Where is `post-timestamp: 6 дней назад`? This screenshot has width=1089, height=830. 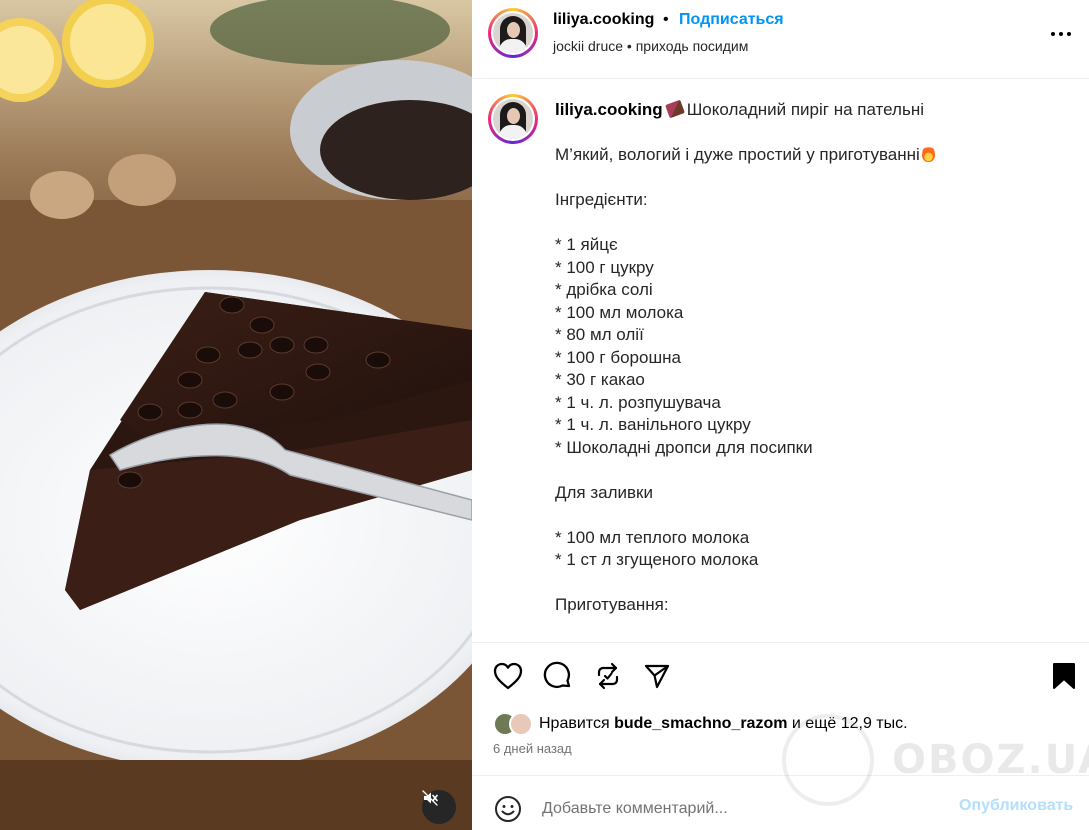
post-timestamp: 6 дней назад is located at coordinates (532, 748).